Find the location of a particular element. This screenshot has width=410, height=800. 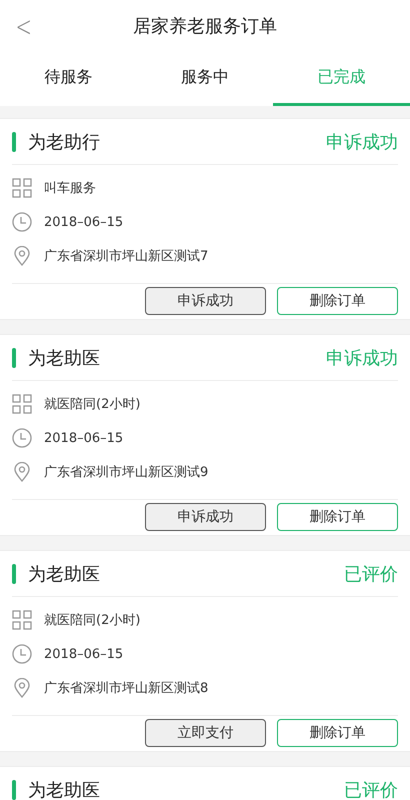

order-title: 为老助行 is located at coordinates (64, 142).